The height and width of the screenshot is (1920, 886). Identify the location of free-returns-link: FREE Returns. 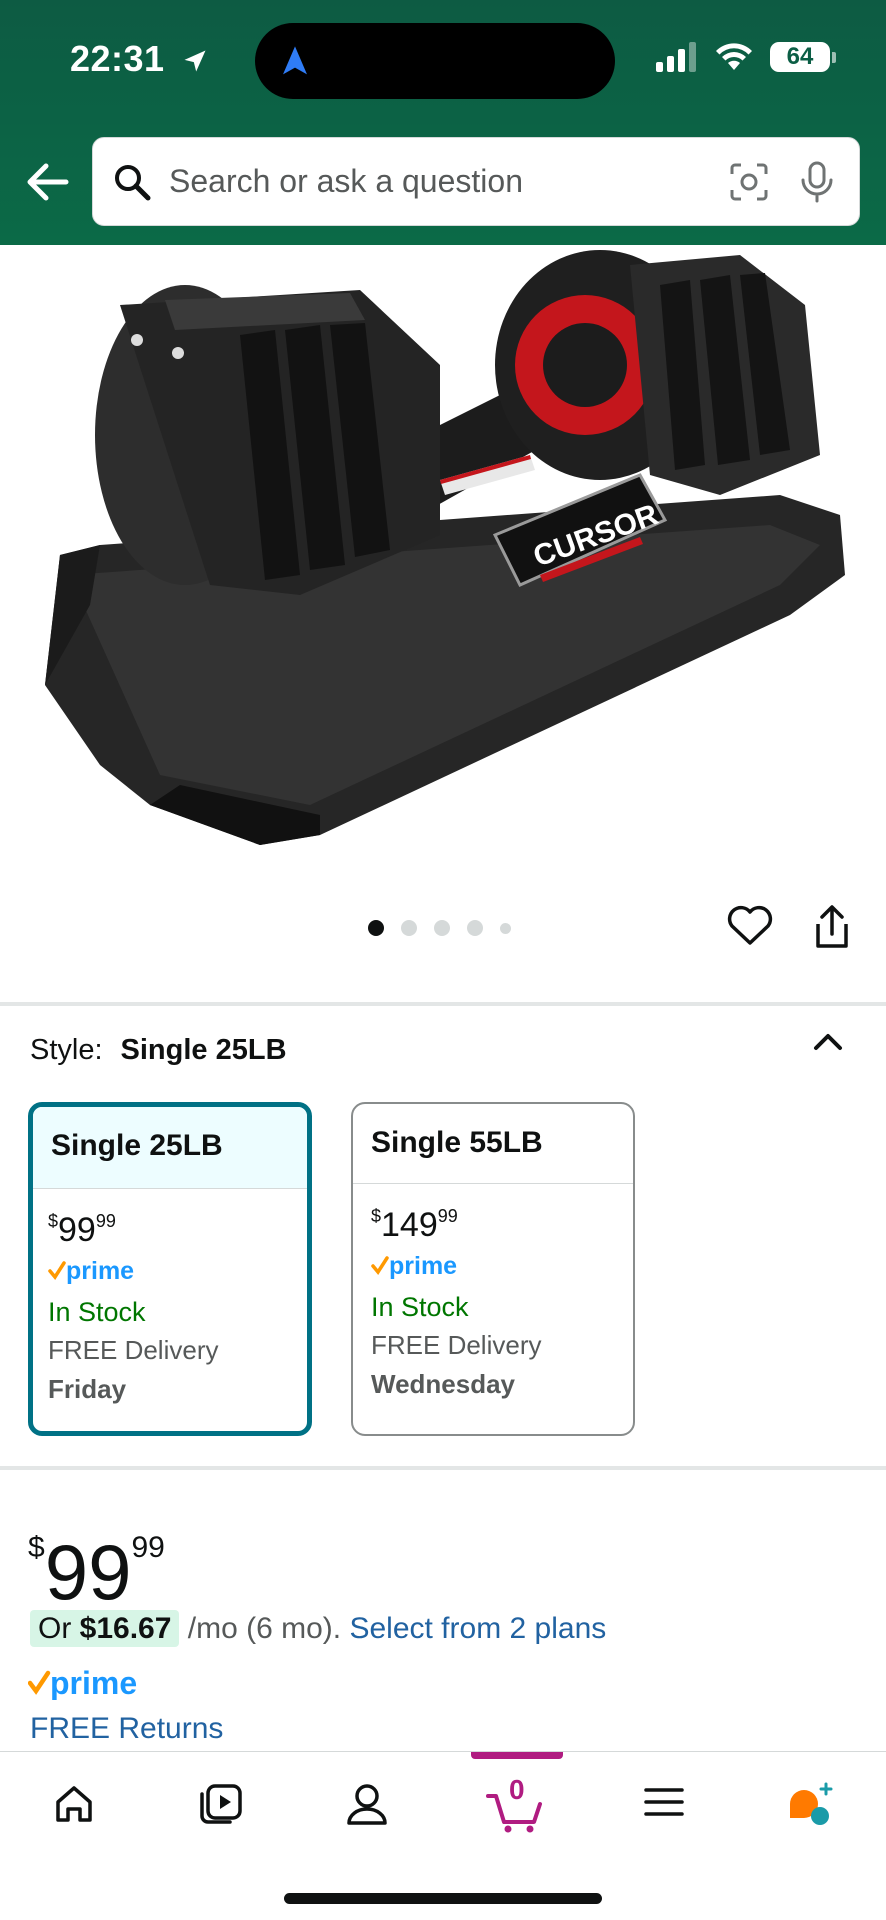
(126, 1729).